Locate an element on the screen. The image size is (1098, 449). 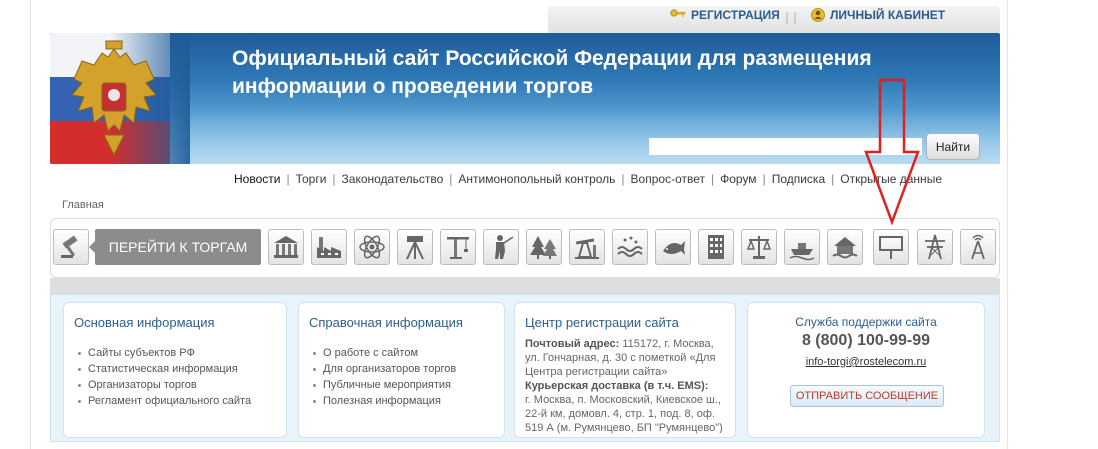
list-item: Полезная информация is located at coordinates (384, 401).